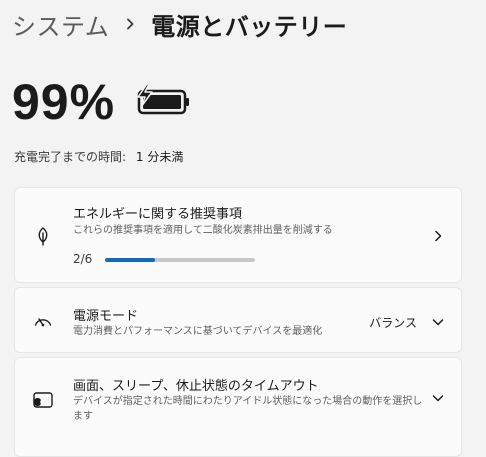  Describe the element at coordinates (70, 157) in the screenshot. I see `charge-time-label: 充電完了までの時間:` at that location.